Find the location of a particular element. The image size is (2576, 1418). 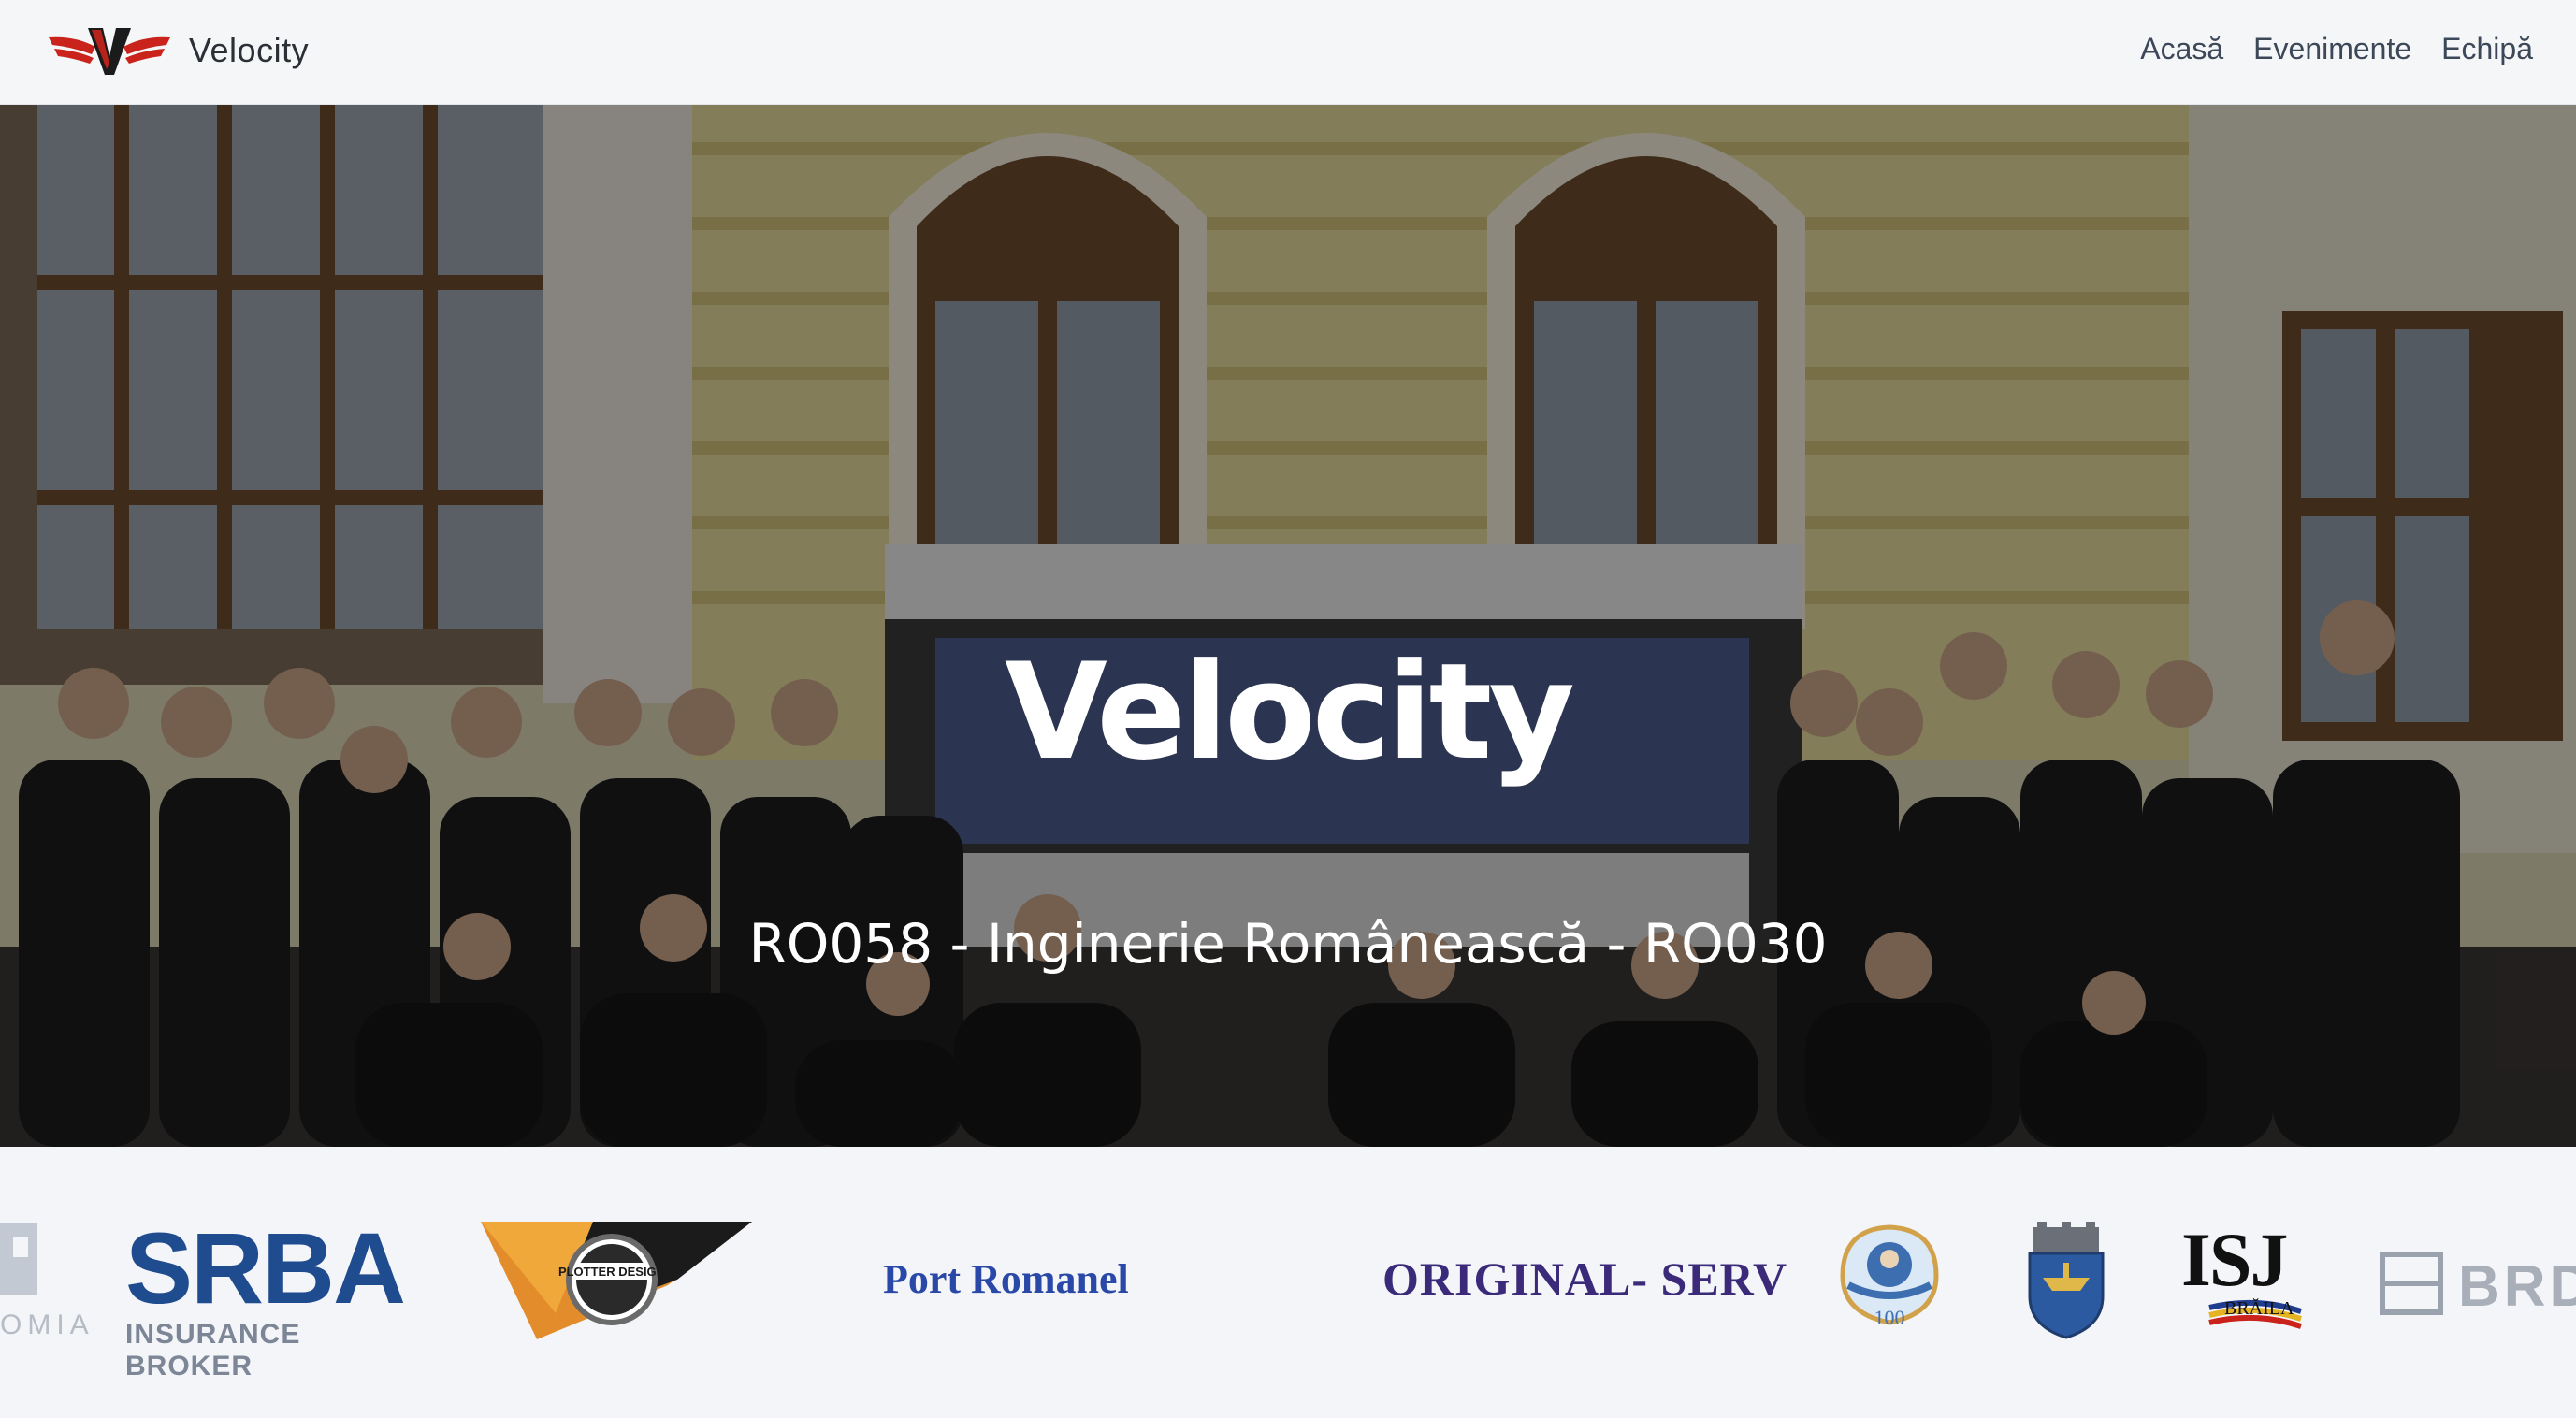

partial-logo-text: OMIA is located at coordinates (47, 1324).